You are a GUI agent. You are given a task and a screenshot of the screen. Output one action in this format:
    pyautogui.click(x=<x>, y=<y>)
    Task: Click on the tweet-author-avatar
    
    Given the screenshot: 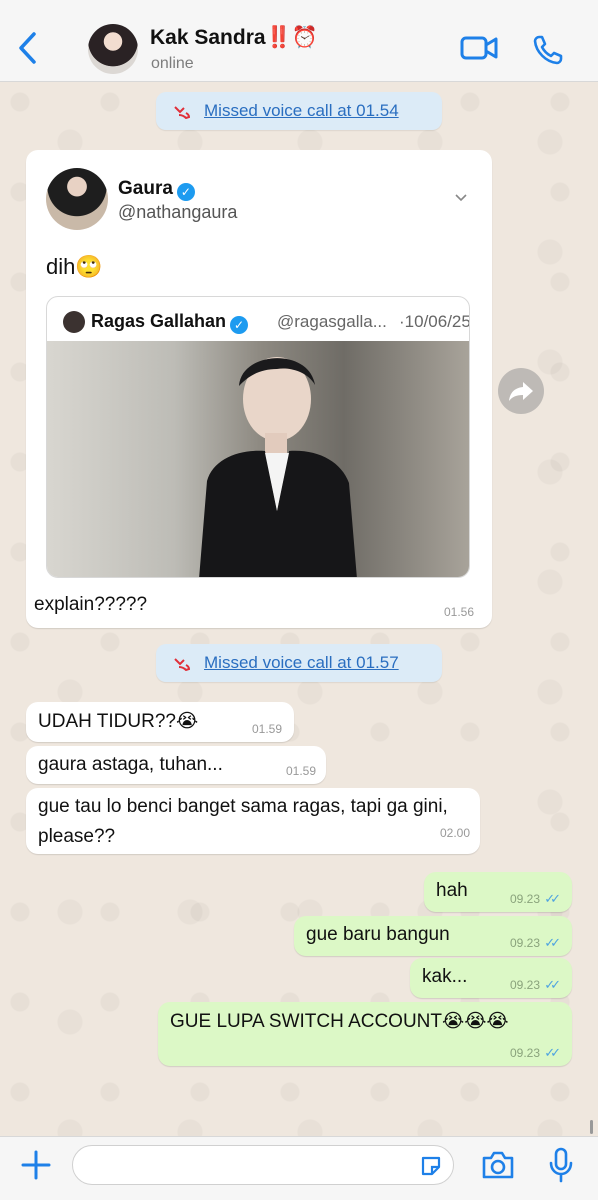 What is the action you would take?
    pyautogui.click(x=77, y=199)
    